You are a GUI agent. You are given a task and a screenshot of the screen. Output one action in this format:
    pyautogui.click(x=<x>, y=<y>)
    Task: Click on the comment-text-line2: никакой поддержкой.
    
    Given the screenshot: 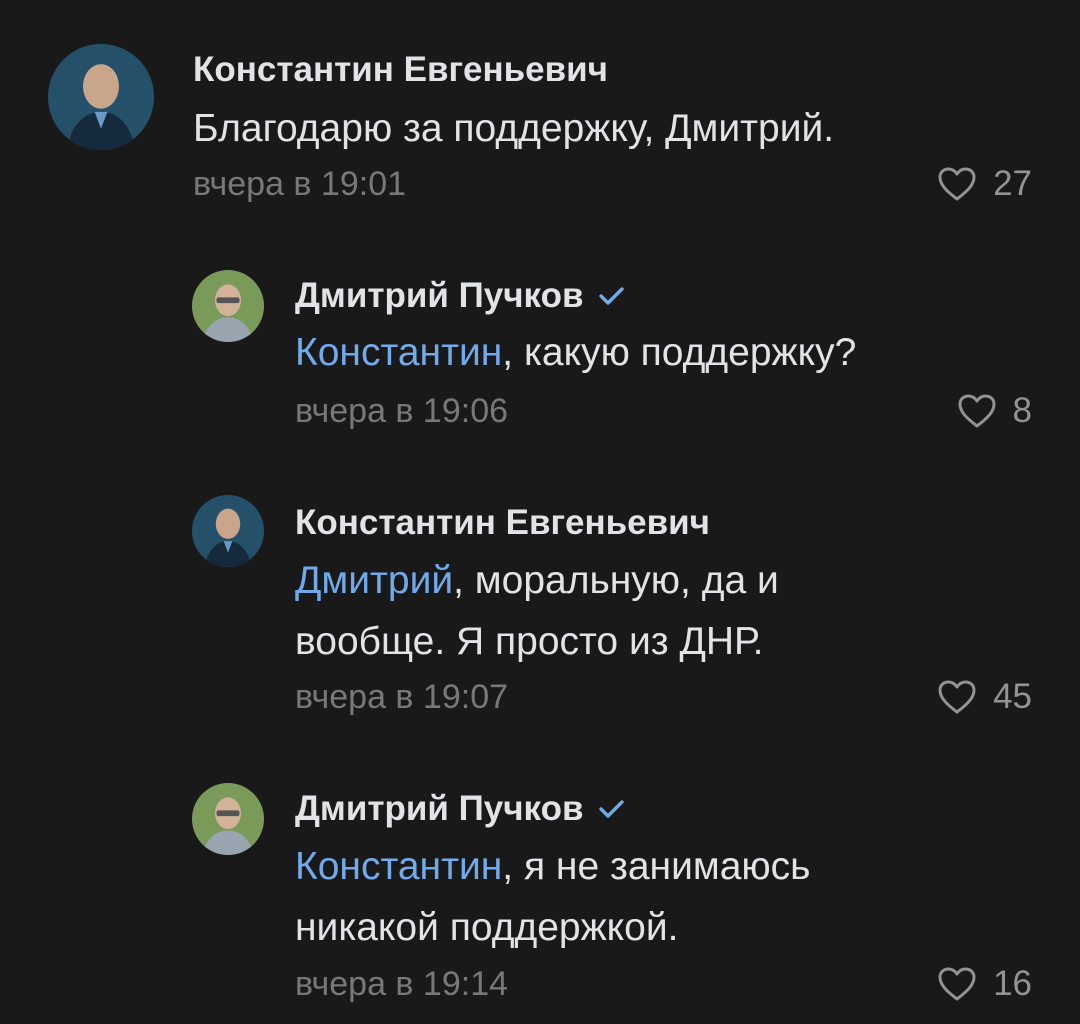 What is the action you would take?
    pyautogui.click(x=487, y=927)
    